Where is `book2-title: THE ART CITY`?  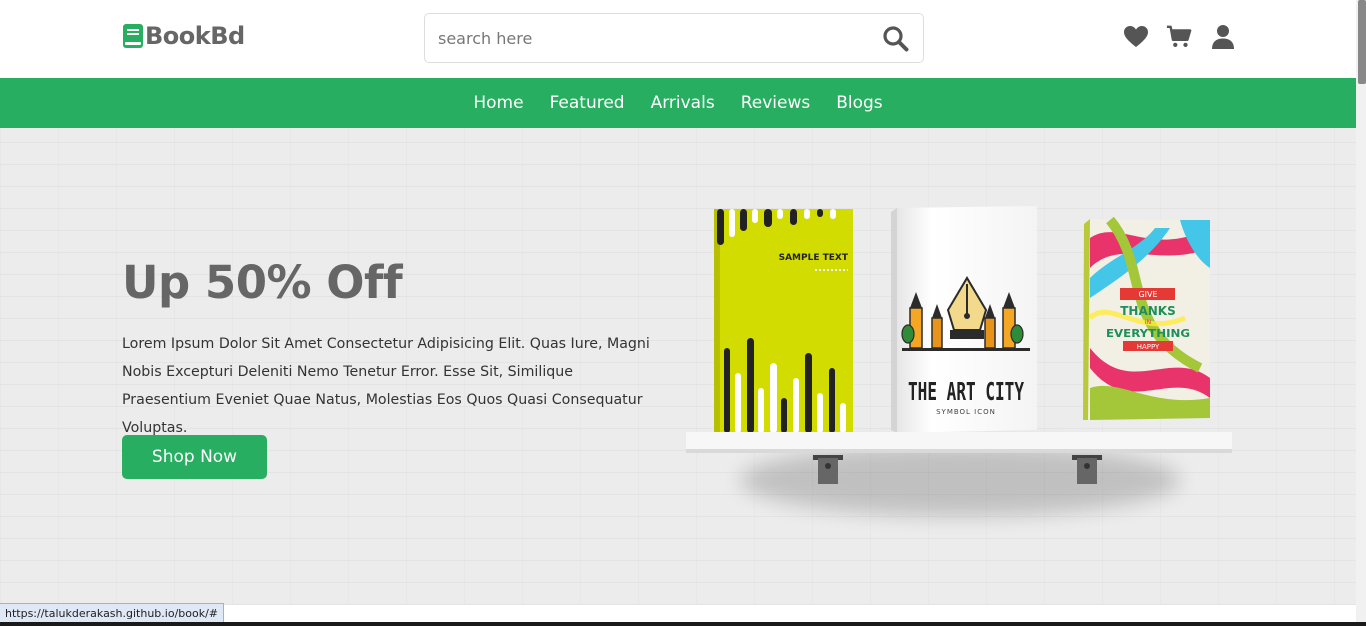
book2-title: THE ART CITY is located at coordinates (966, 391).